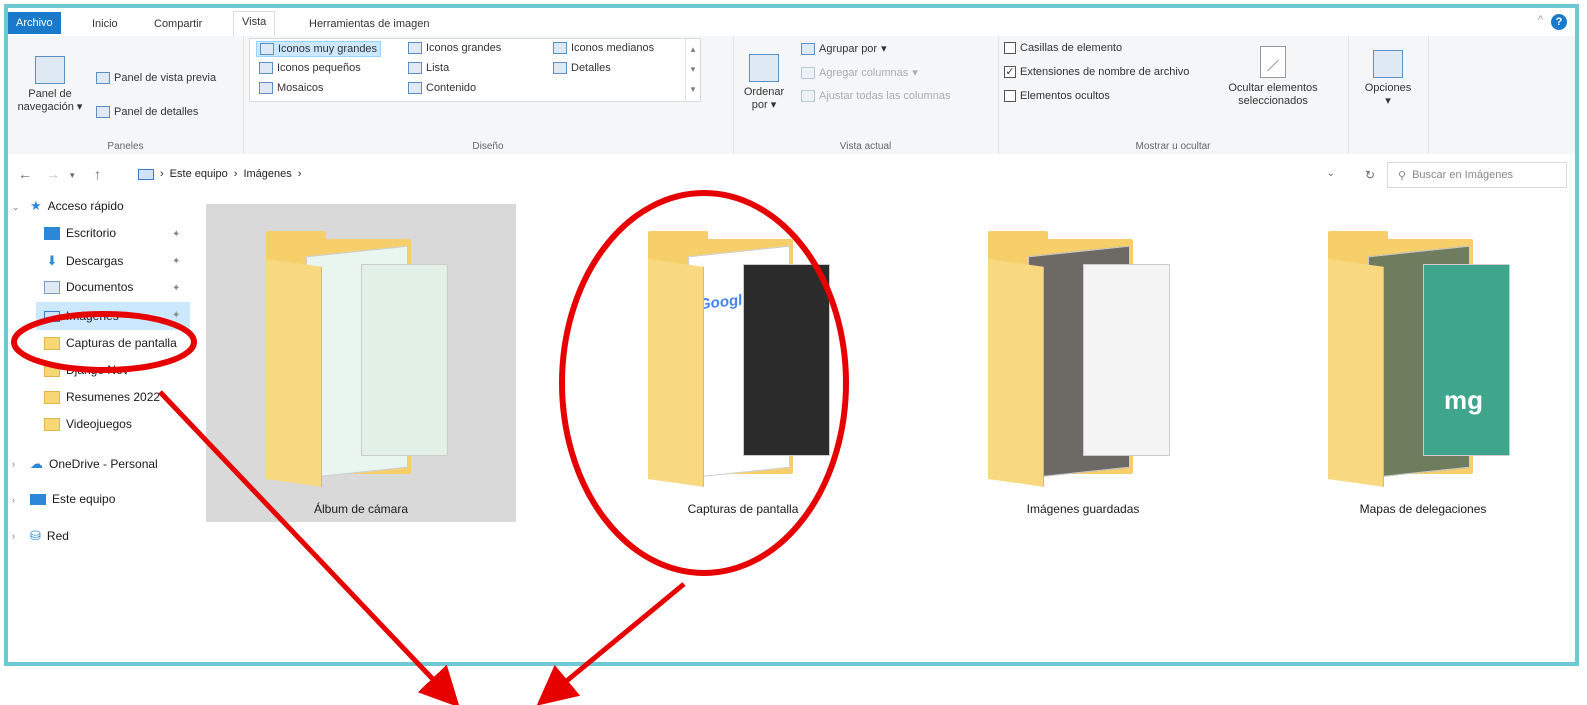 Image resolution: width=1587 pixels, height=705 pixels. What do you see at coordinates (310, 68) in the screenshot?
I see `layout-small-icons: Iconos pequeños` at bounding box center [310, 68].